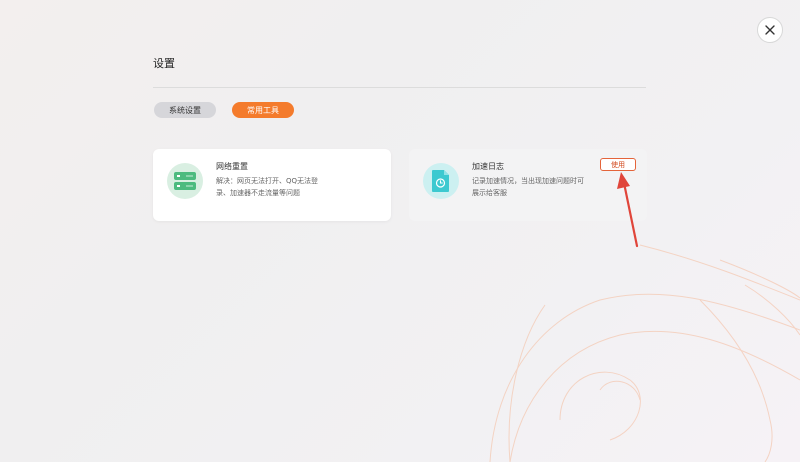 The image size is (800, 462). Describe the element at coordinates (399, 87) in the screenshot. I see `title-divider` at that location.